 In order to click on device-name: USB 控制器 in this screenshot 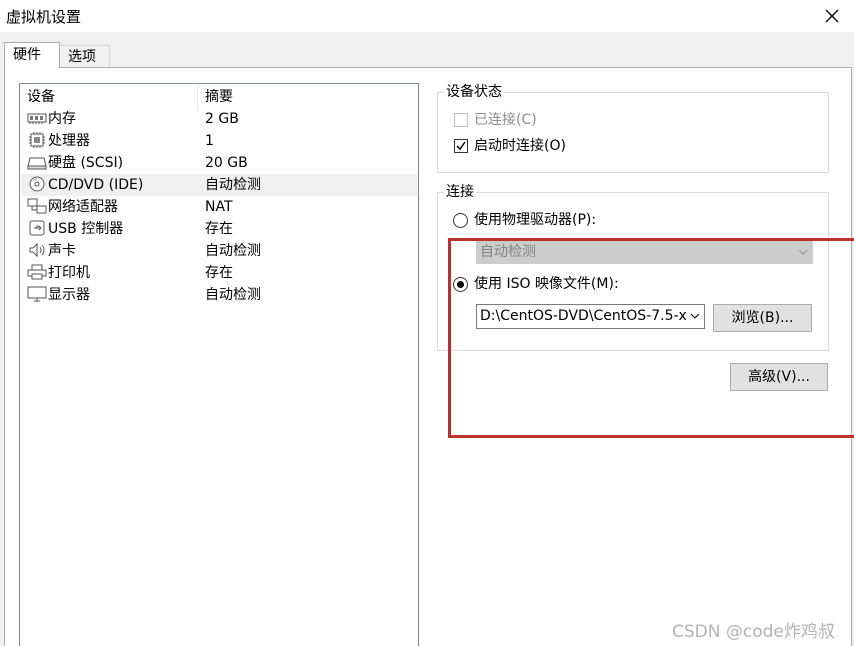, I will do `click(86, 229)`.